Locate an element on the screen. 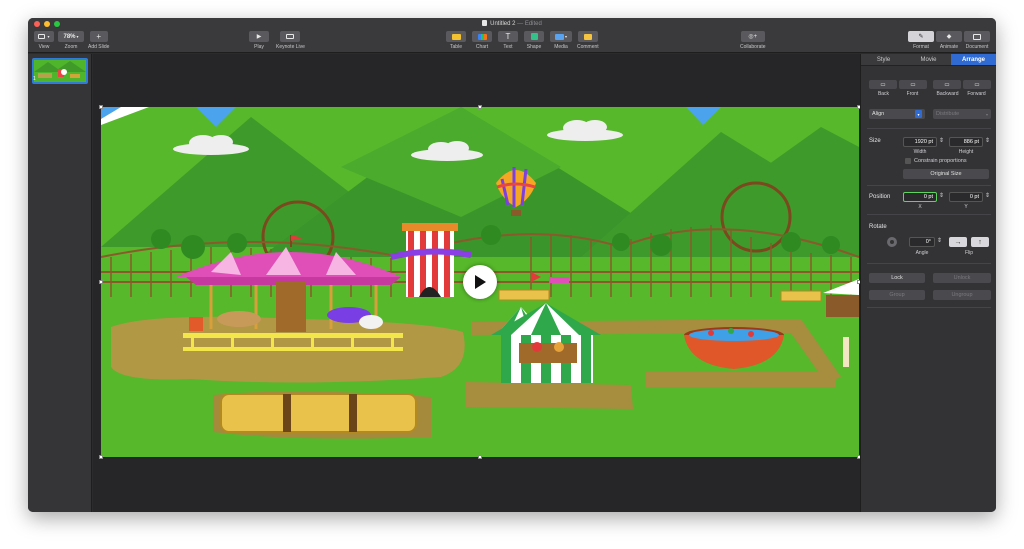  table-icon is located at coordinates (456, 36).